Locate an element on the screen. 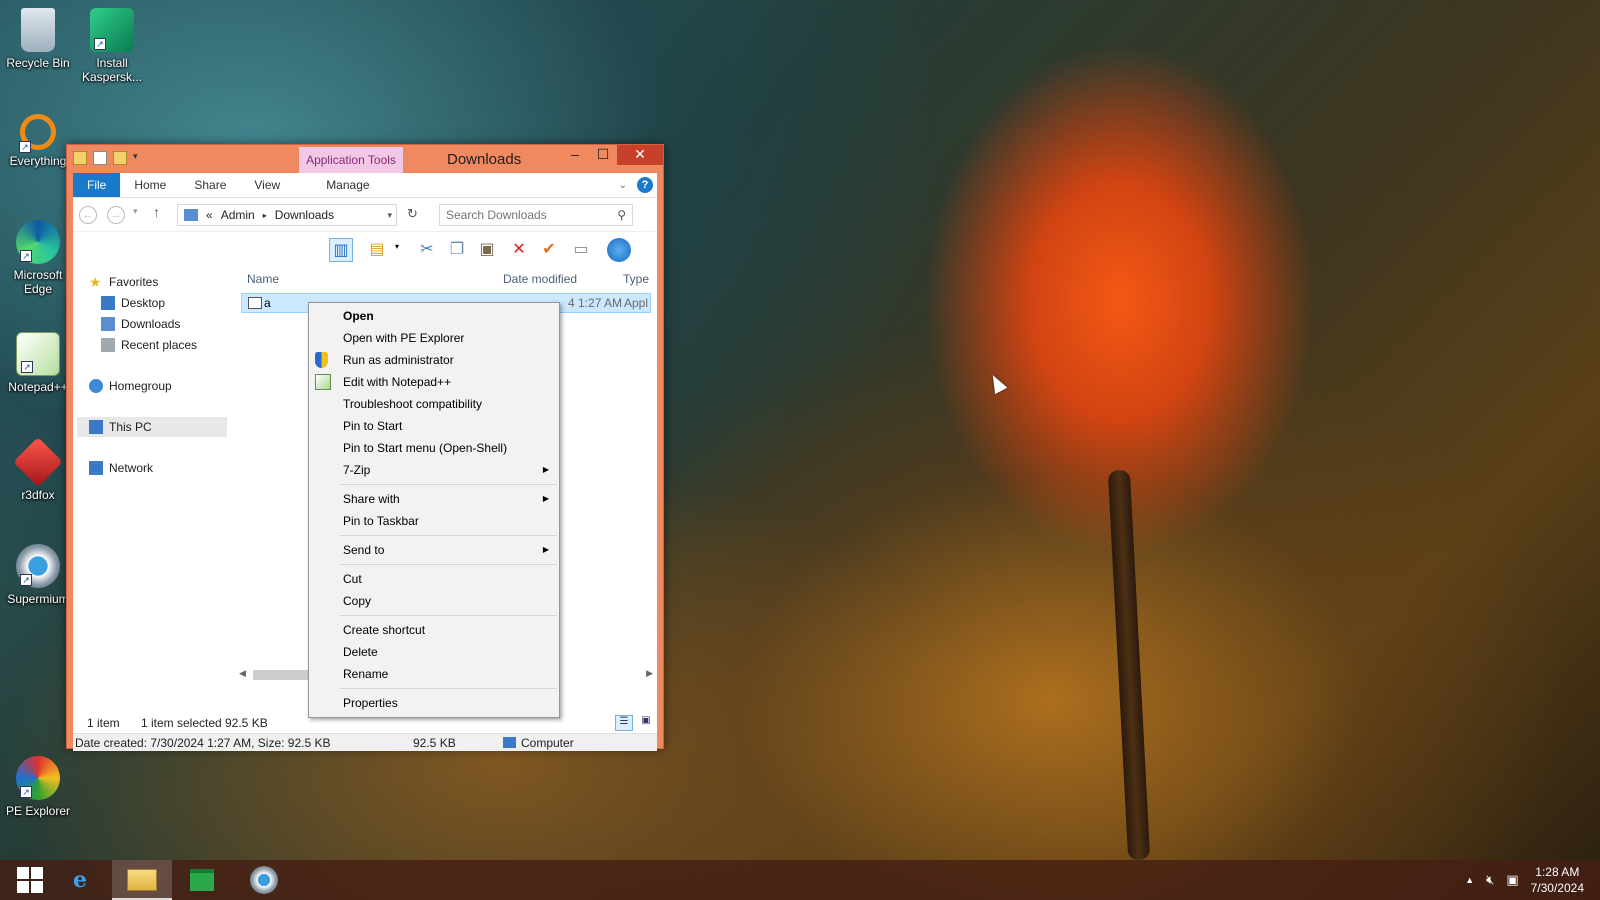 The width and height of the screenshot is (1600, 900). menu-item-troubleshoot-compatibility: Troubleshoot compatibility is located at coordinates (434, 404).